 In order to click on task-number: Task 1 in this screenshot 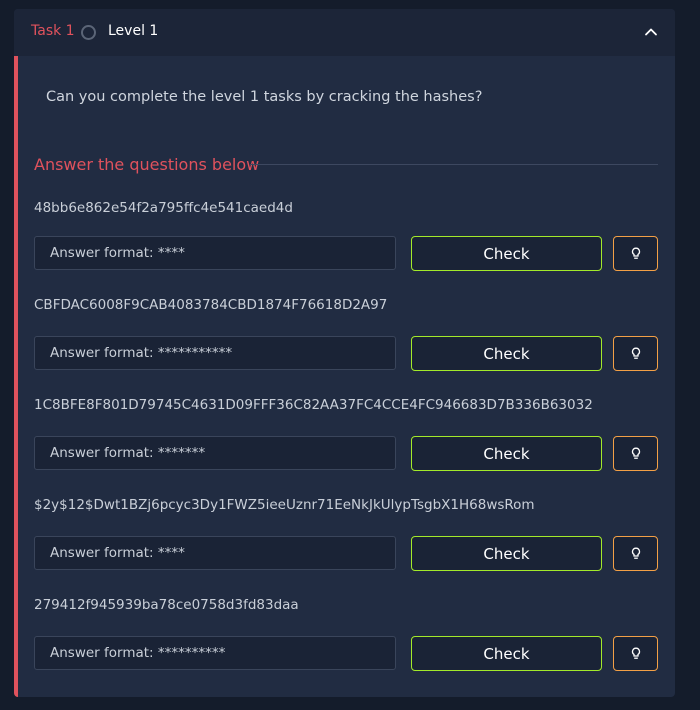, I will do `click(53, 31)`.